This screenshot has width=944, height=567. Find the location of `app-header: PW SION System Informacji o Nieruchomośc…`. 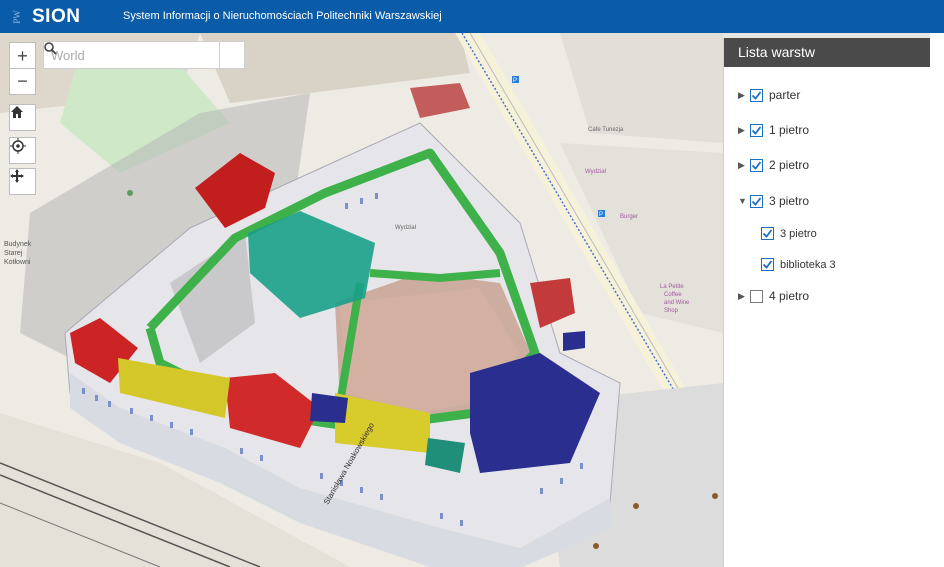

app-header: PW SION System Informacji o Nieruchomośc… is located at coordinates (472, 16).